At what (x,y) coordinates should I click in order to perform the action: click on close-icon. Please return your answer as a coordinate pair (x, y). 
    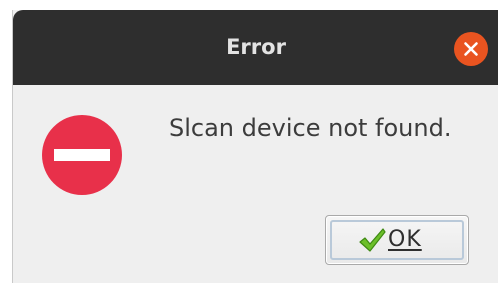
    Looking at the image, I should click on (471, 49).